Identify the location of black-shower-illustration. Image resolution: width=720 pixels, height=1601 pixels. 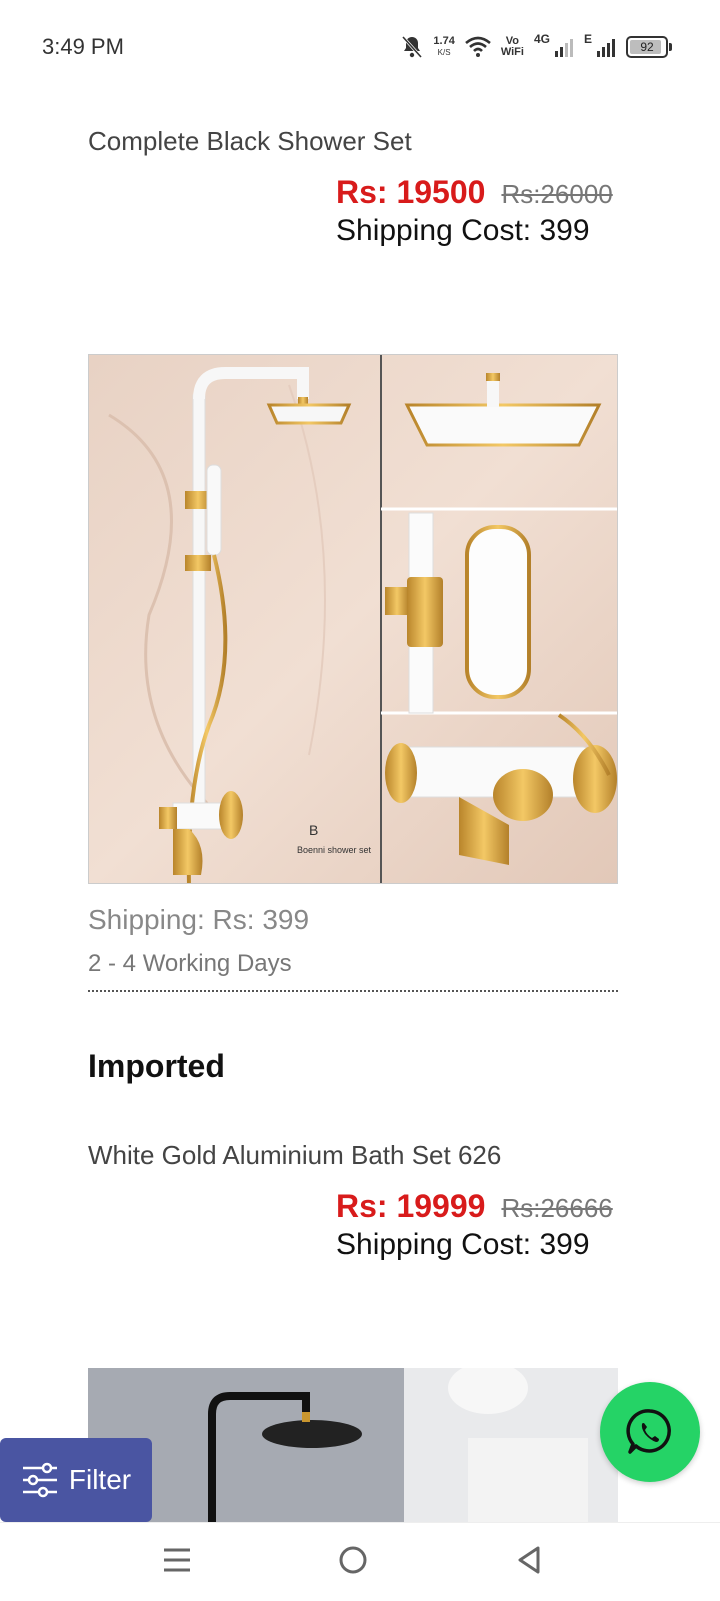
(353, 1445).